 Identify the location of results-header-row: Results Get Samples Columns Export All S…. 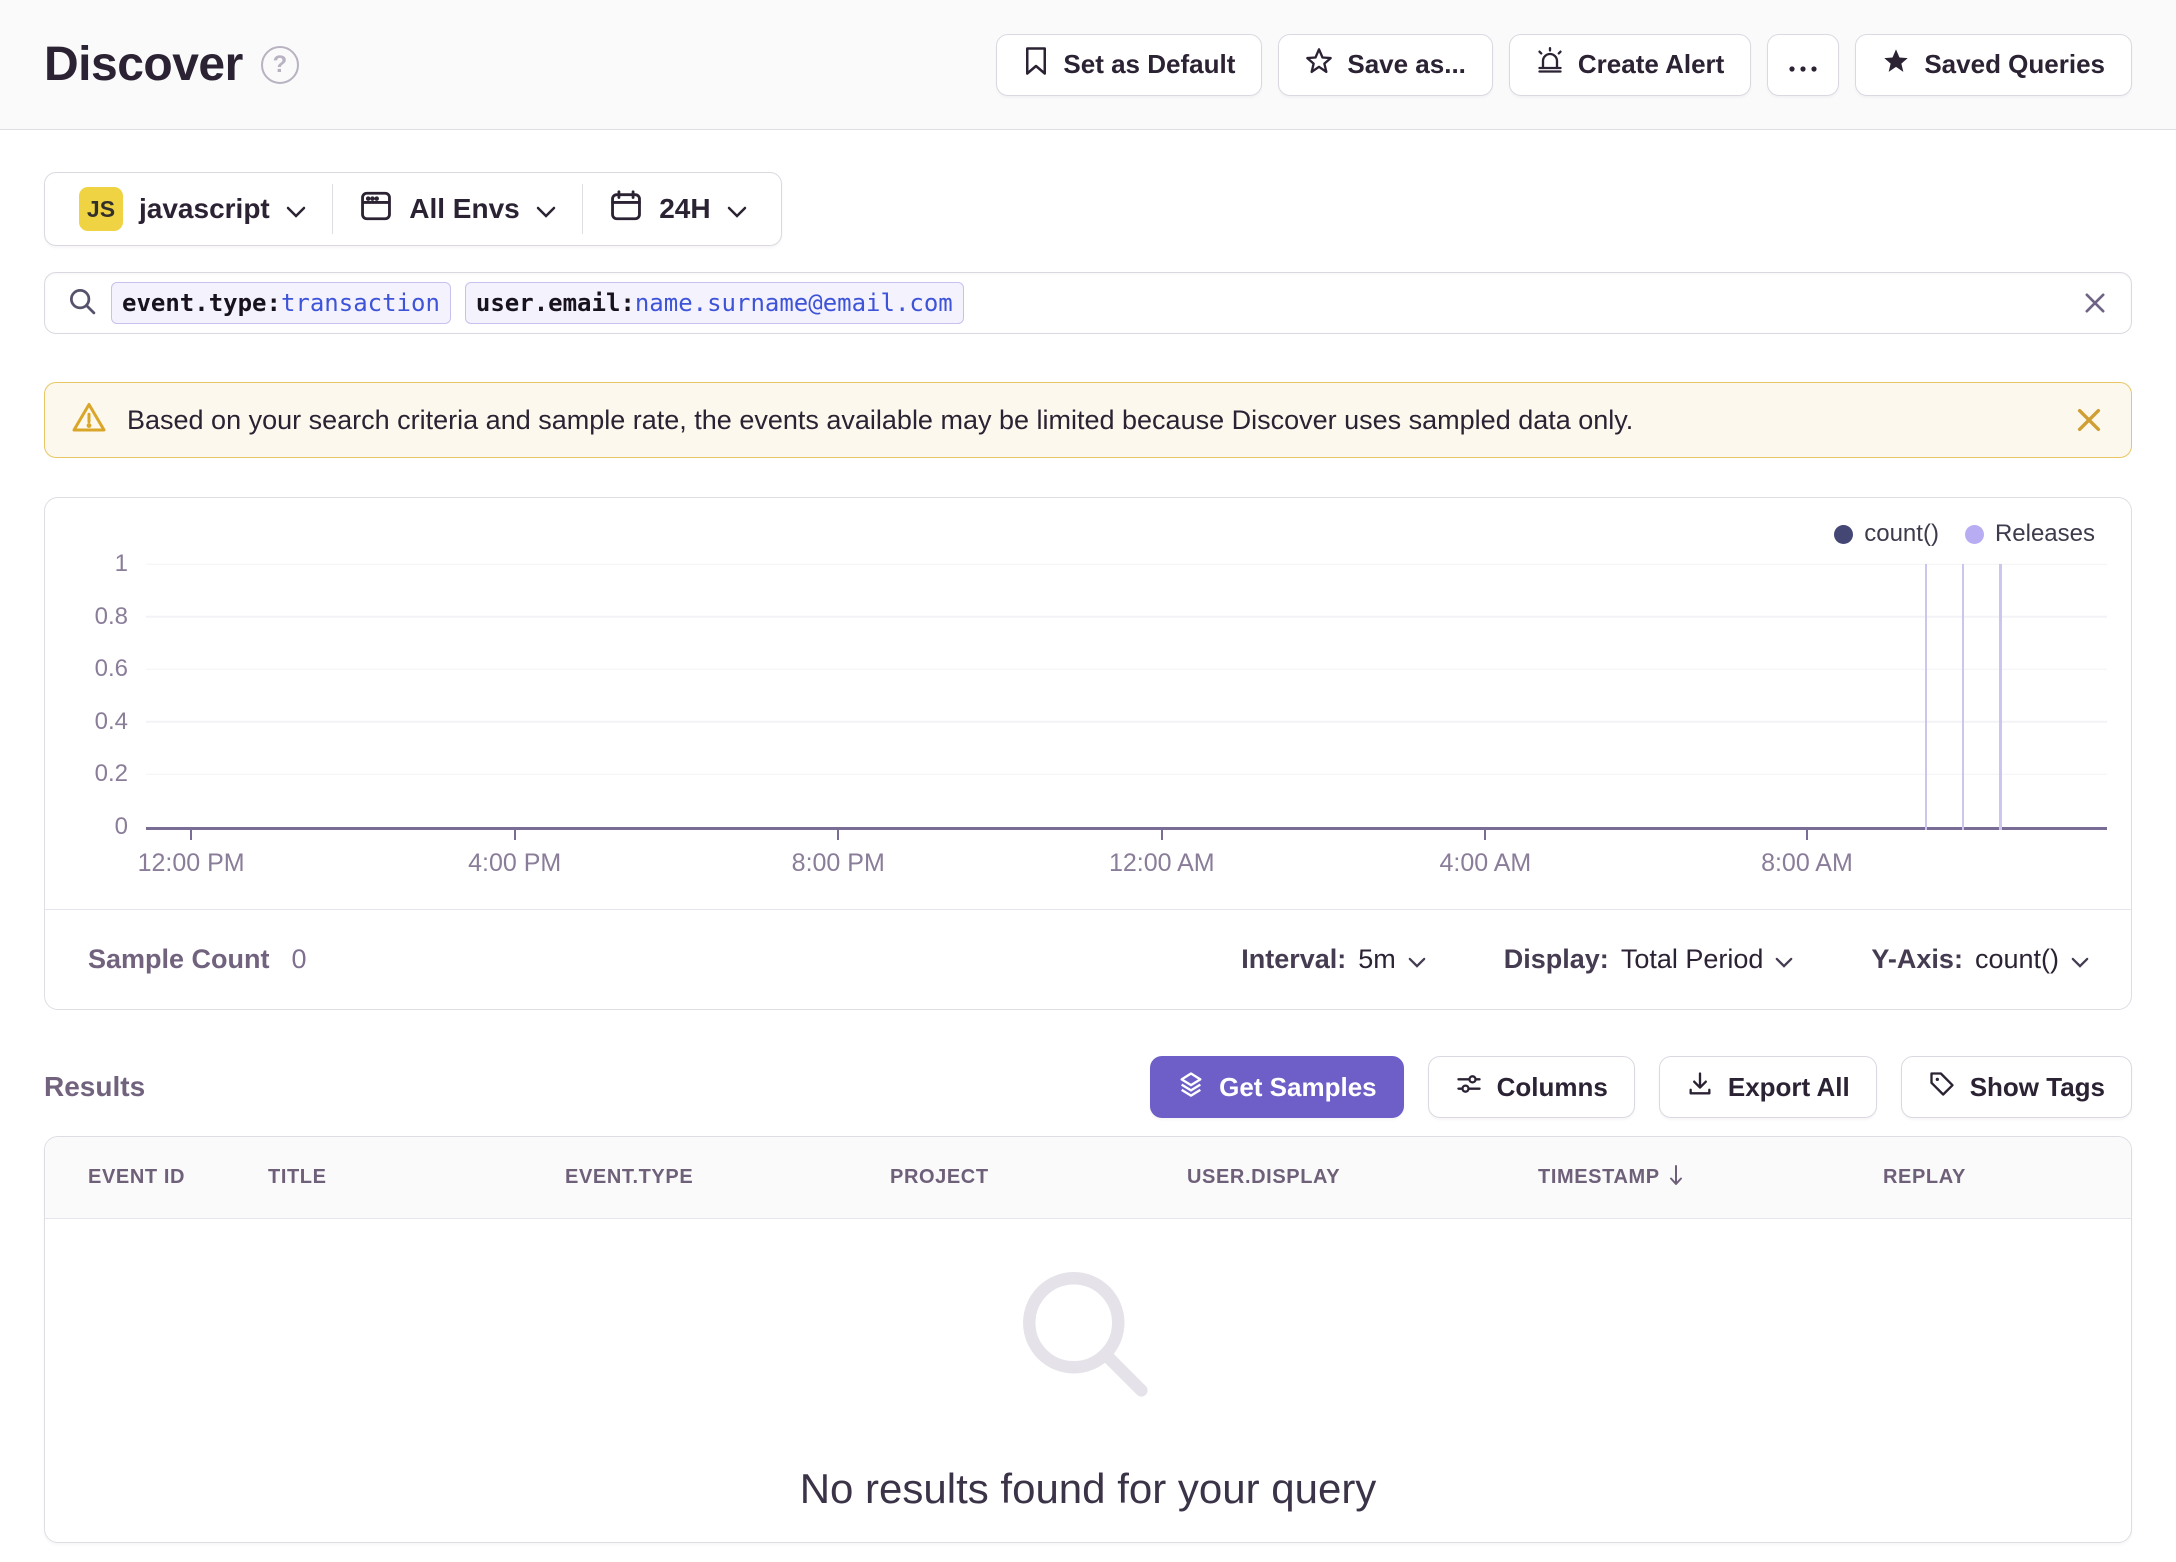
(1088, 1087).